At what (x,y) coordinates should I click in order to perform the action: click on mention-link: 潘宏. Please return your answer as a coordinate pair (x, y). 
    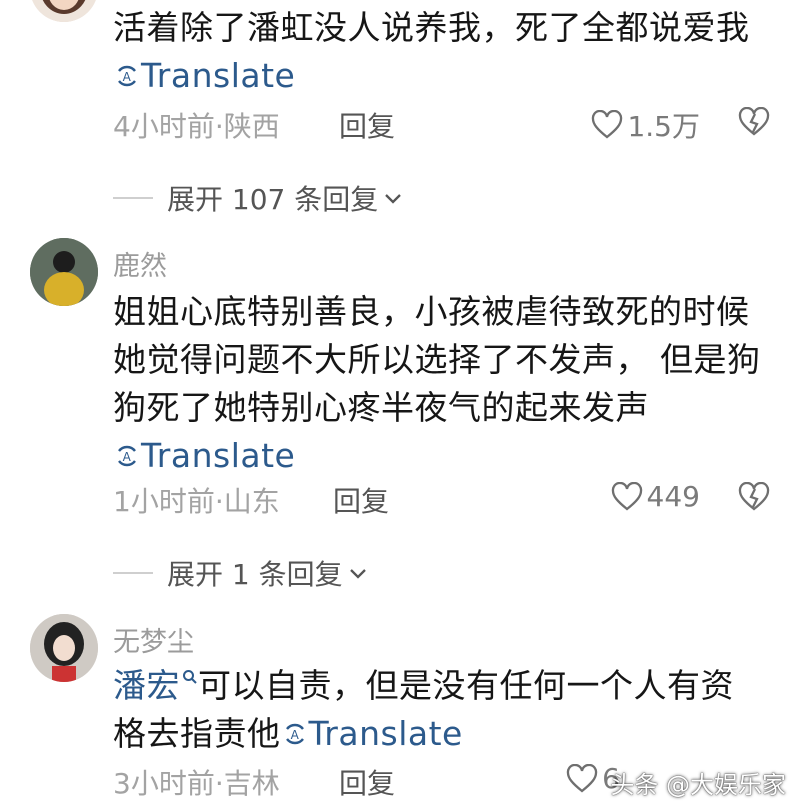
    Looking at the image, I should click on (155, 685).